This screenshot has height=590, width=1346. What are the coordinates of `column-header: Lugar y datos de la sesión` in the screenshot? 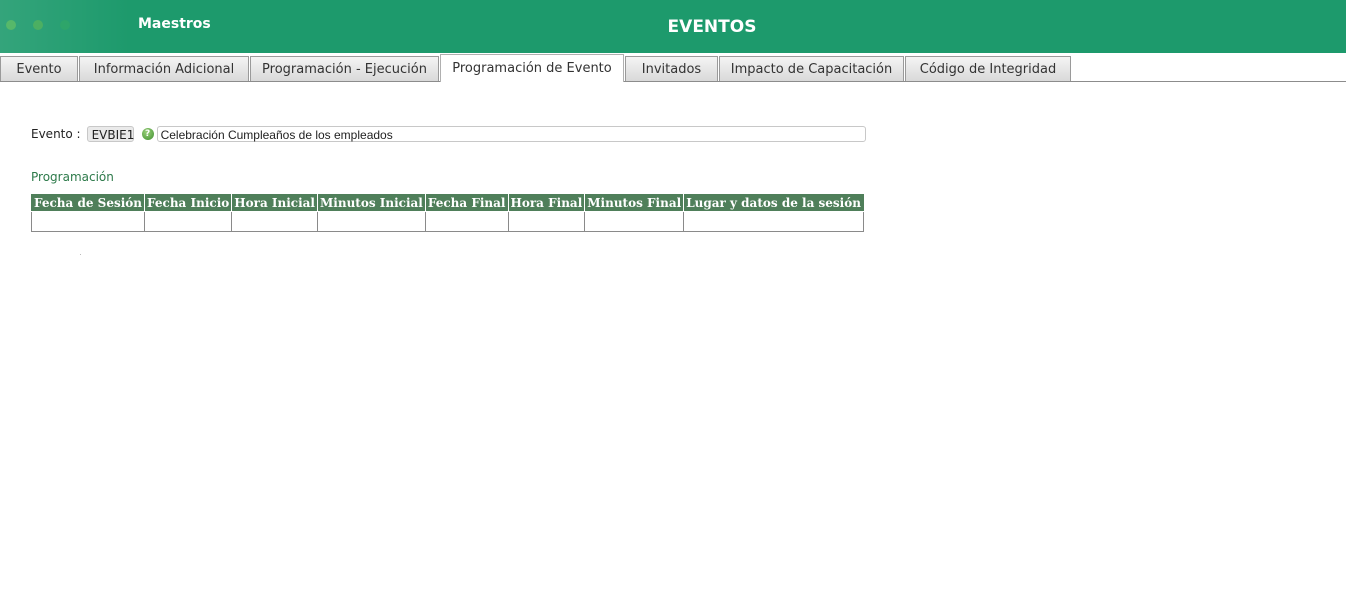 It's located at (773, 203).